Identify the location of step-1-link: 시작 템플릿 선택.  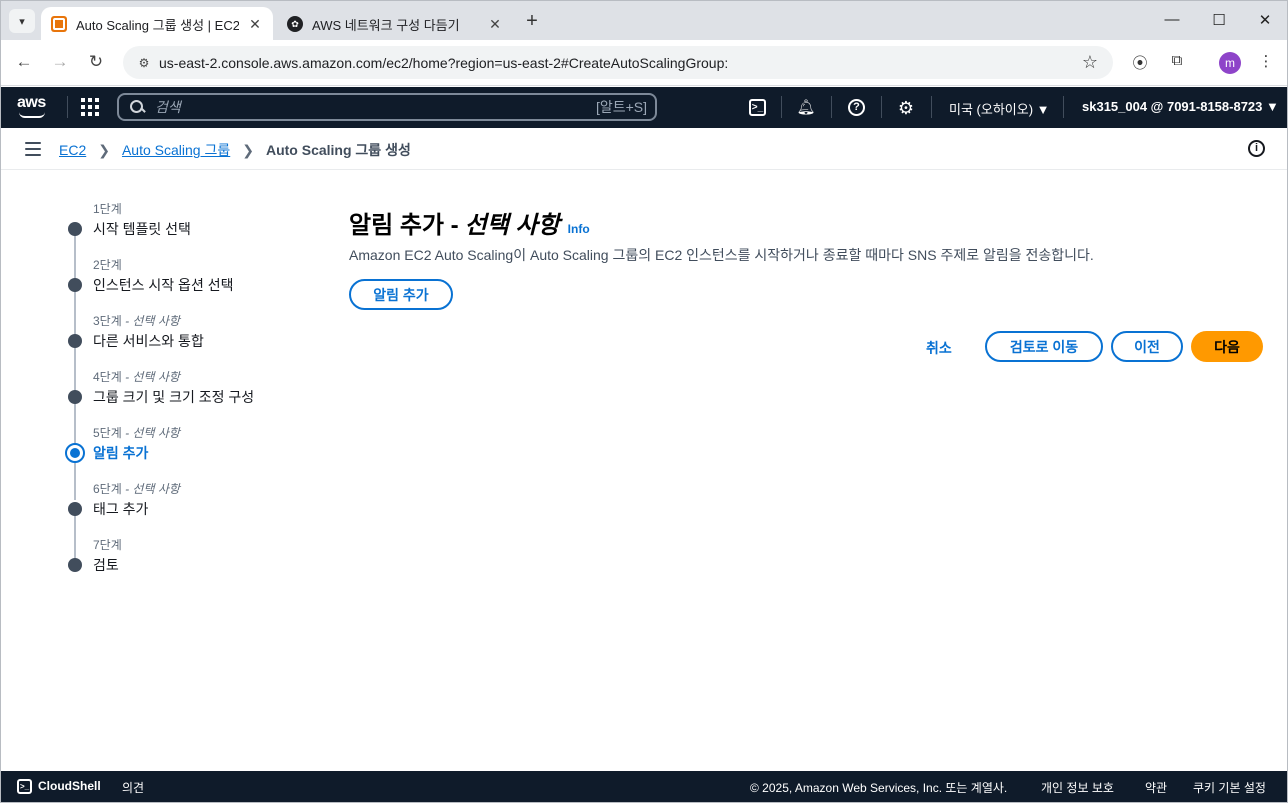
(142, 229).